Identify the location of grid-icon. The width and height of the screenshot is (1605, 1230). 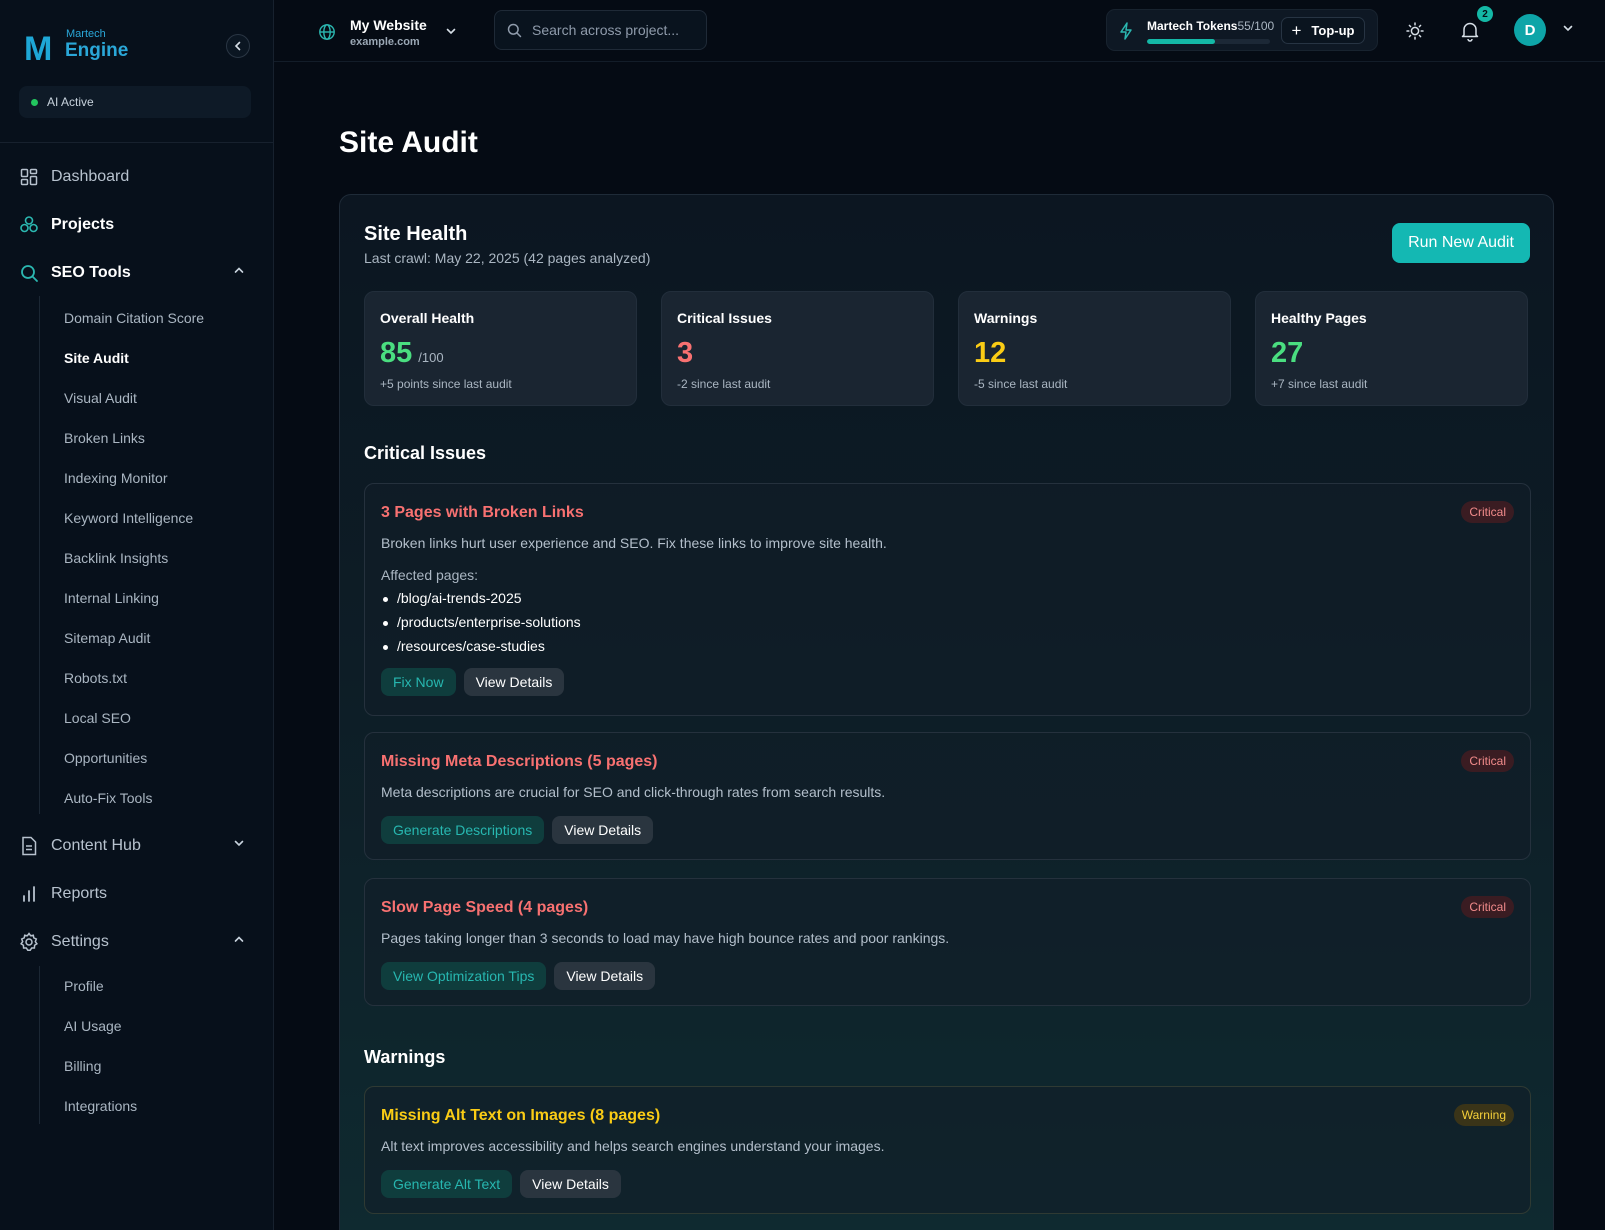
(29, 177).